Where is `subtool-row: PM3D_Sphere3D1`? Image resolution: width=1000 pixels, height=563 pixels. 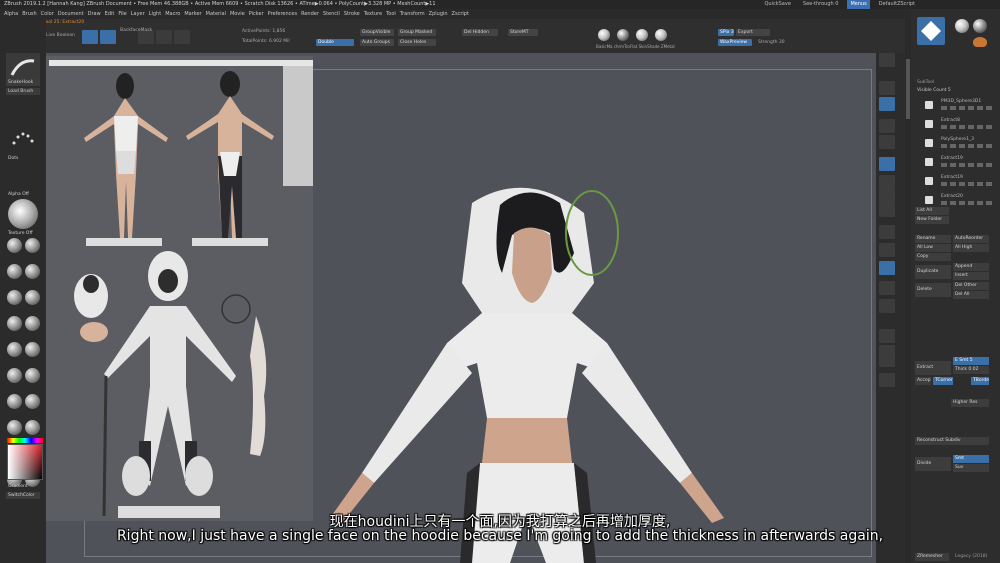
subtool-row: PM3D_Sphere3D1 is located at coordinates (956, 106).